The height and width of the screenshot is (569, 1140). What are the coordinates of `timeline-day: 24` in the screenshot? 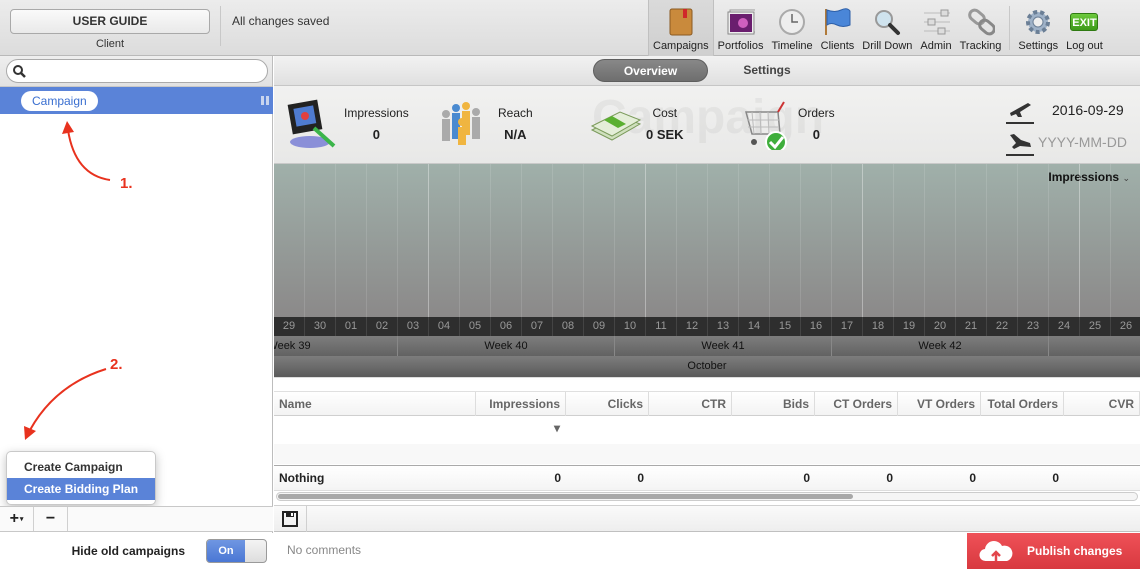 It's located at (1064, 326).